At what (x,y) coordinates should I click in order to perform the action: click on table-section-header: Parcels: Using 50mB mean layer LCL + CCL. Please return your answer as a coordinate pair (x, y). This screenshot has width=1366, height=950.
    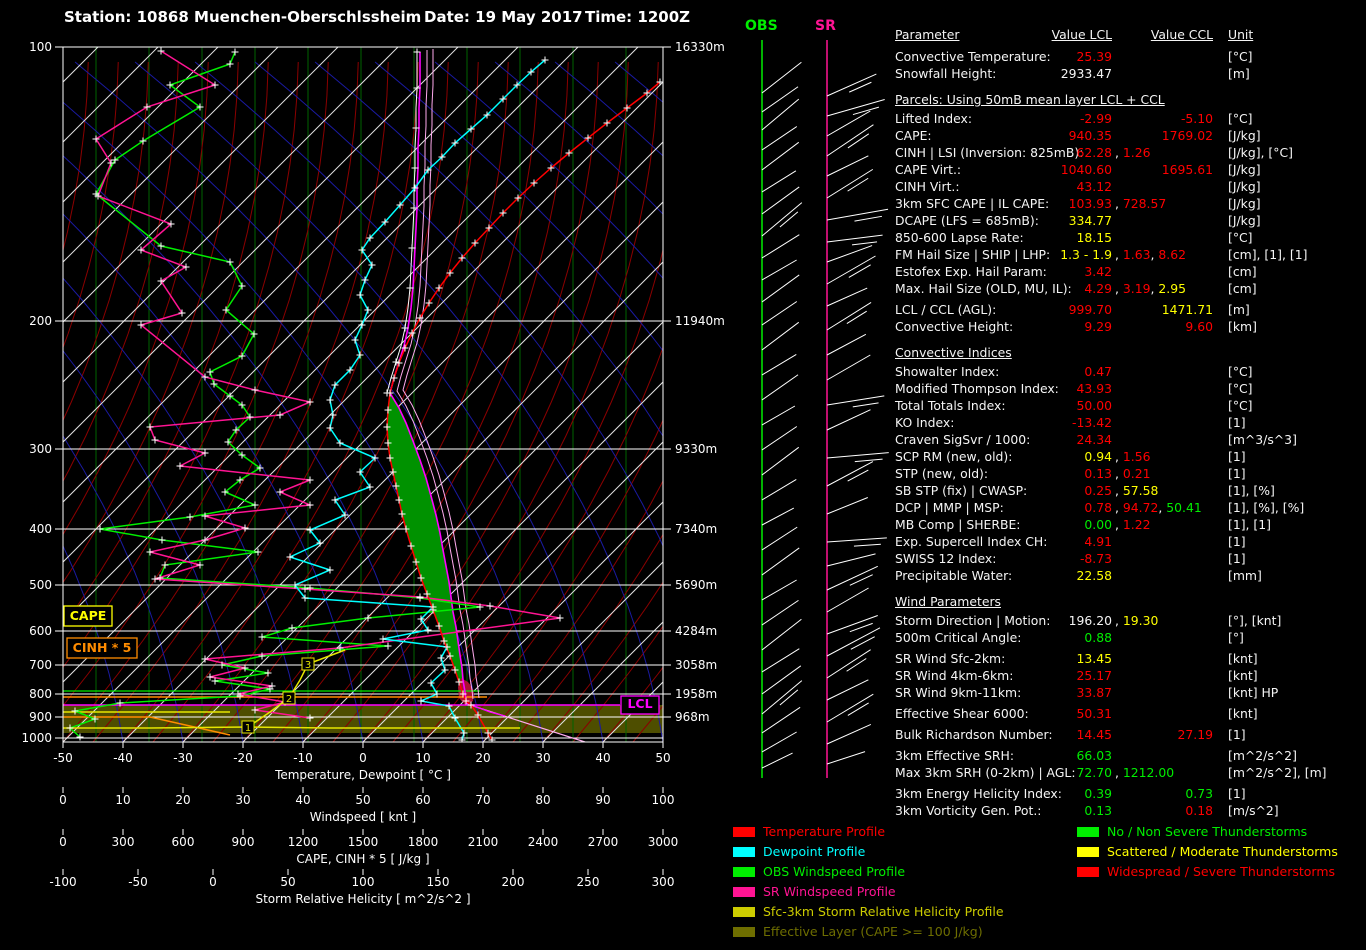
    Looking at the image, I should click on (1030, 99).